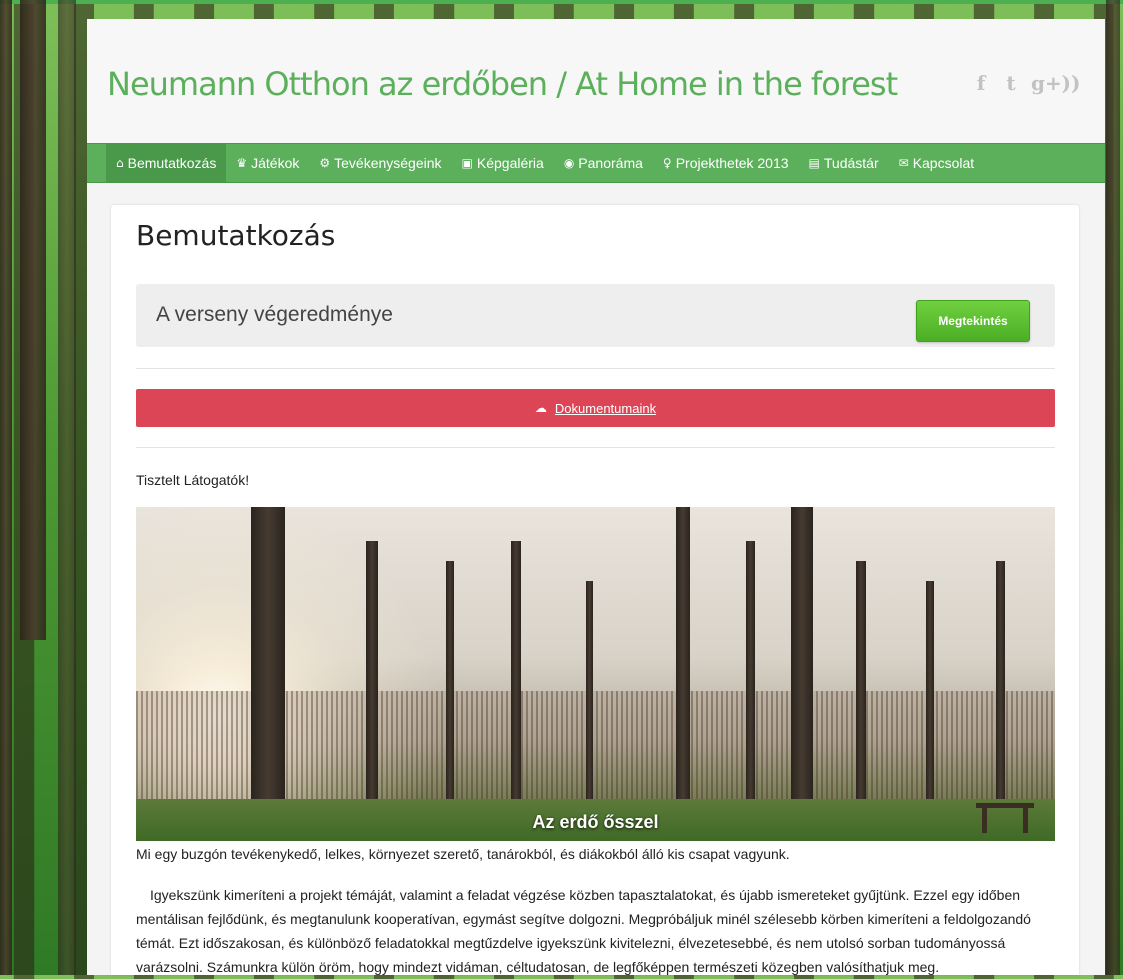  Describe the element at coordinates (236, 235) in the screenshot. I see `page-title: Bemutatkozás` at that location.